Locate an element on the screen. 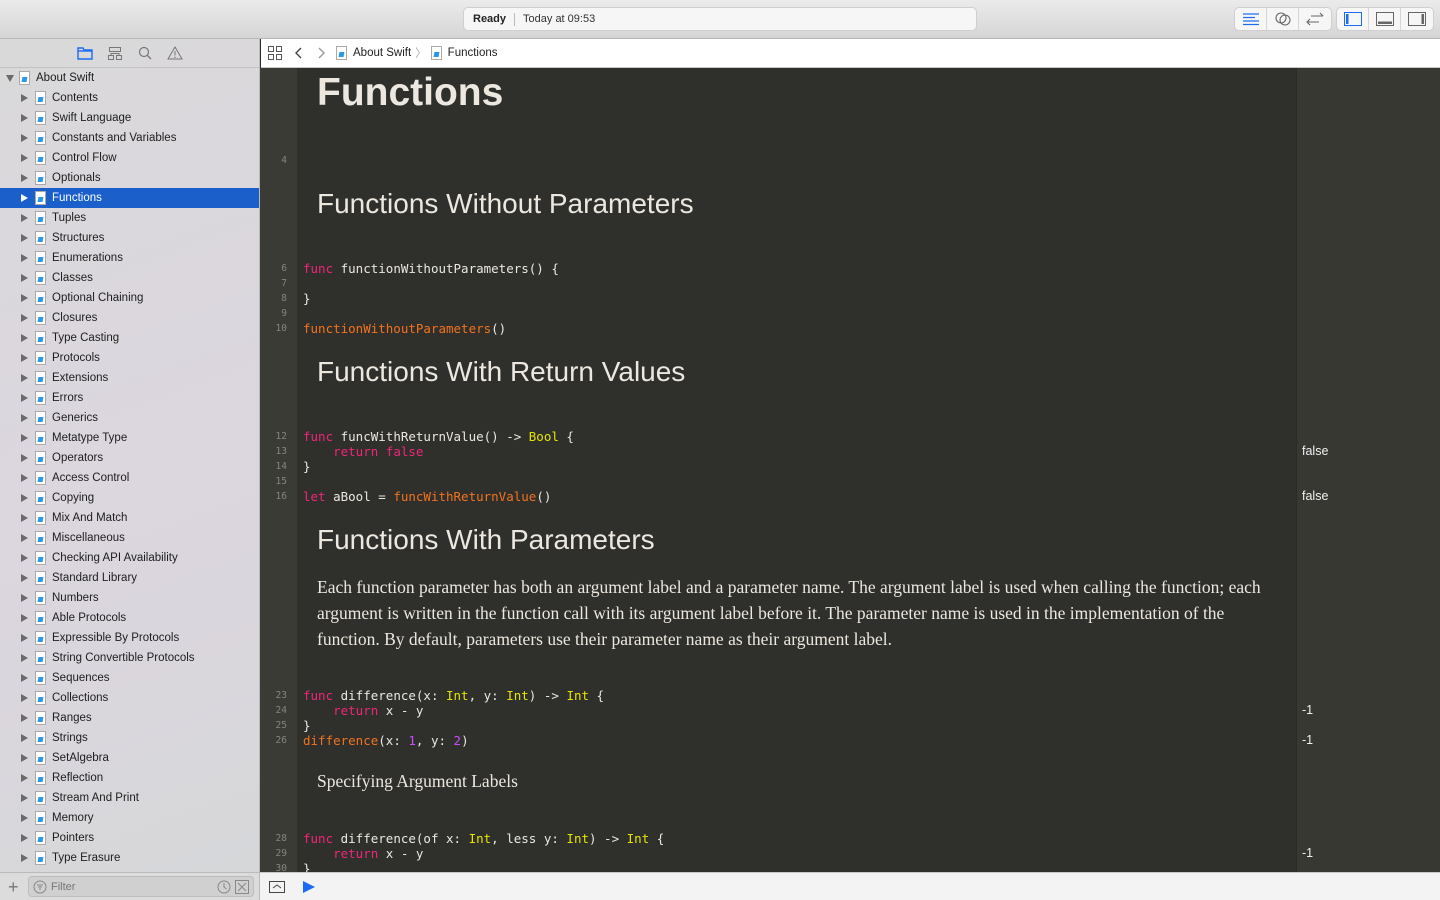 The height and width of the screenshot is (900, 1440). tree-item: Constants and Variables is located at coordinates (129, 138).